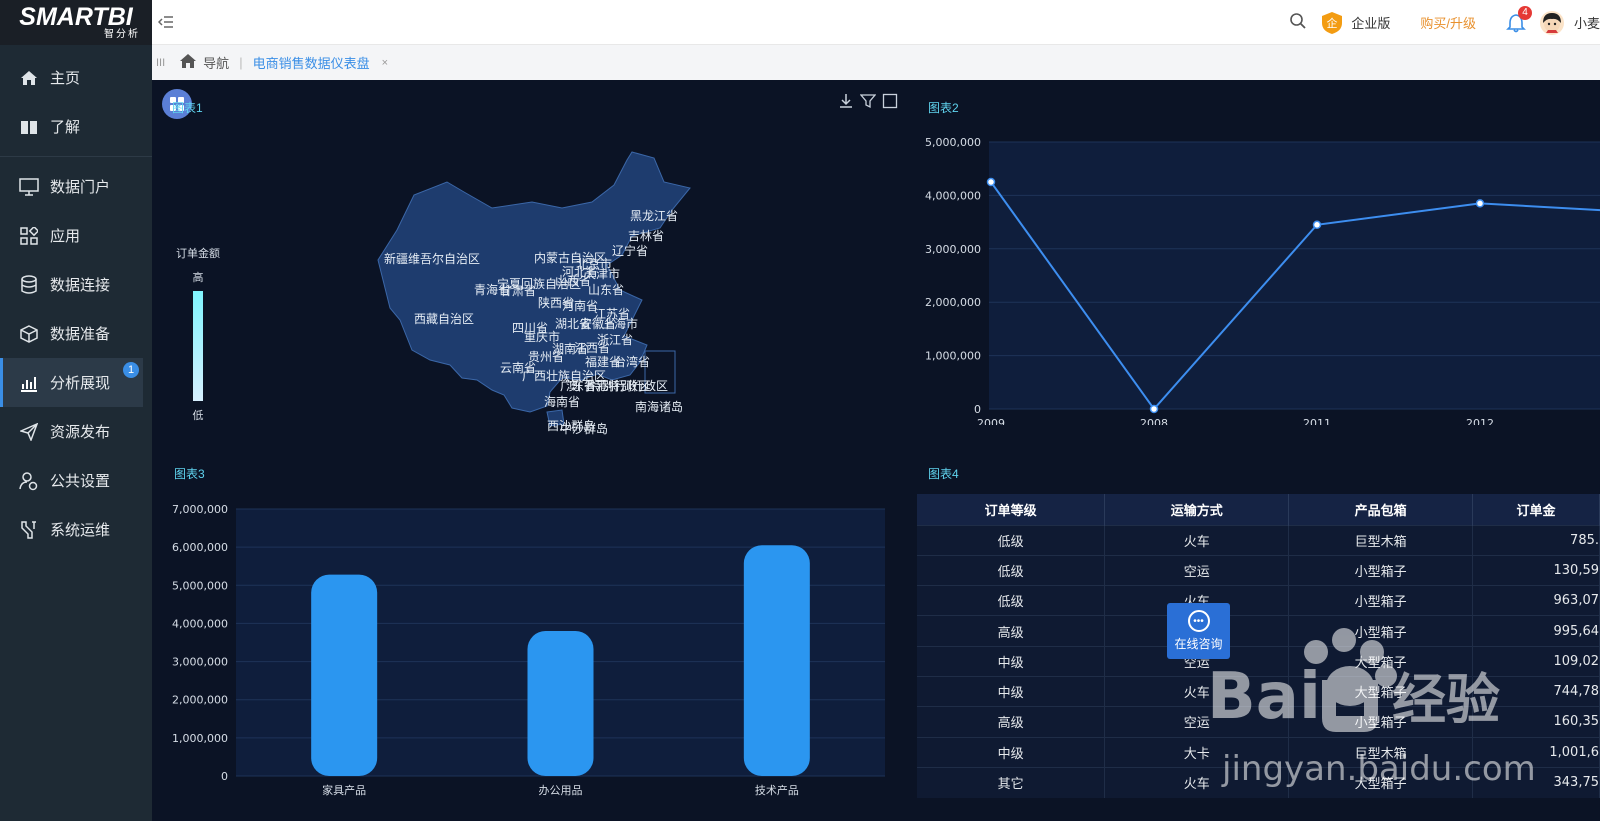 The height and width of the screenshot is (821, 1600). What do you see at coordinates (165, 22) in the screenshot?
I see `collapse-menu-icon` at bounding box center [165, 22].